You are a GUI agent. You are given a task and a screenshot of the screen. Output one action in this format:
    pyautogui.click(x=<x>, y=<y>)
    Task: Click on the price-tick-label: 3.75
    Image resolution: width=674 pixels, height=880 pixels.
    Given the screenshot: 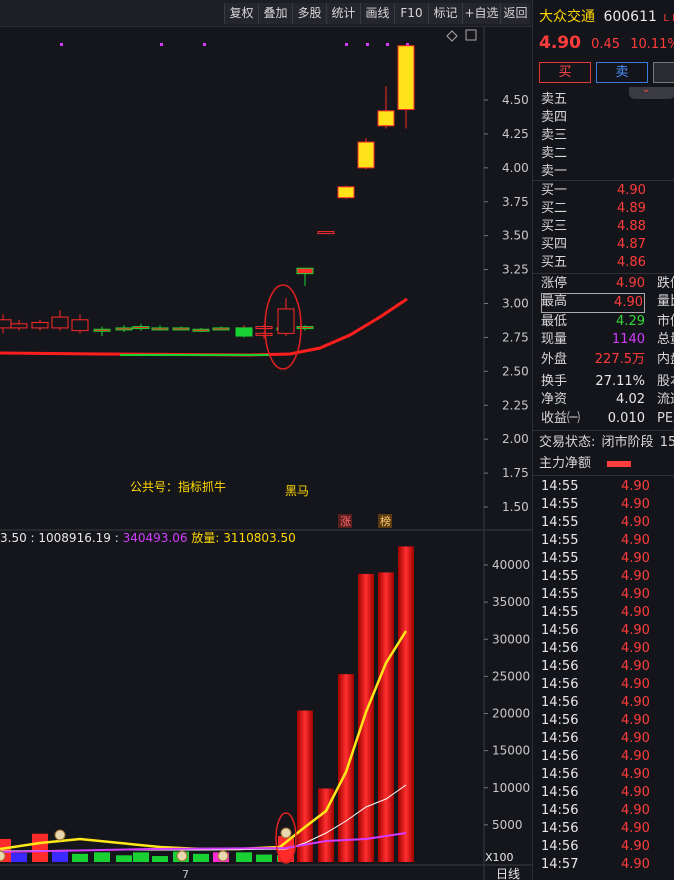 What is the action you would take?
    pyautogui.click(x=515, y=202)
    